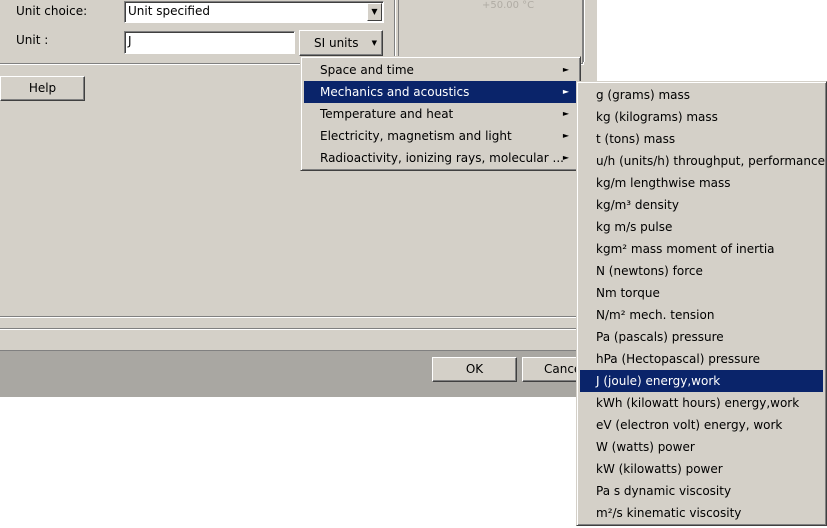 This screenshot has height=528, width=827. I want to click on ok-button: OK, so click(474, 369).